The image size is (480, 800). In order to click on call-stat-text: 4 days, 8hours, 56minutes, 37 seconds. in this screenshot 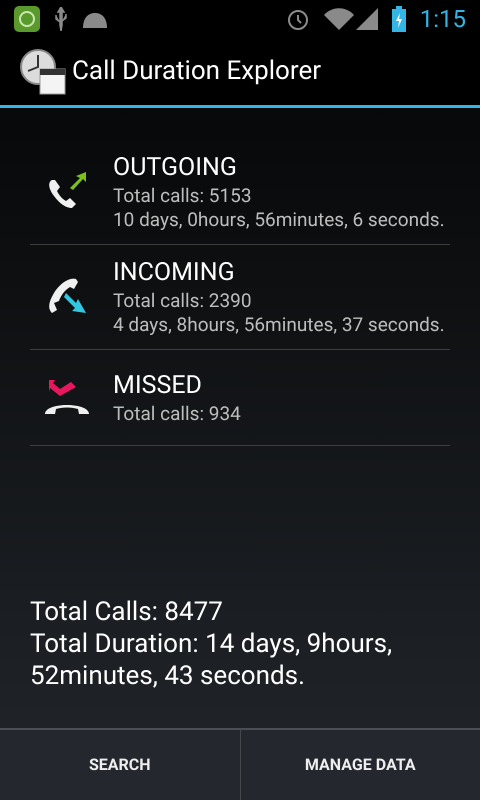, I will do `click(279, 325)`.